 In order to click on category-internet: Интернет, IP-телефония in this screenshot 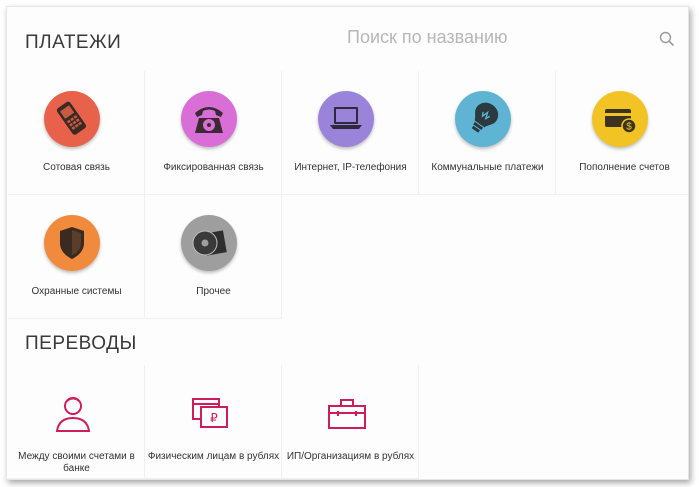, I will do `click(350, 133)`.